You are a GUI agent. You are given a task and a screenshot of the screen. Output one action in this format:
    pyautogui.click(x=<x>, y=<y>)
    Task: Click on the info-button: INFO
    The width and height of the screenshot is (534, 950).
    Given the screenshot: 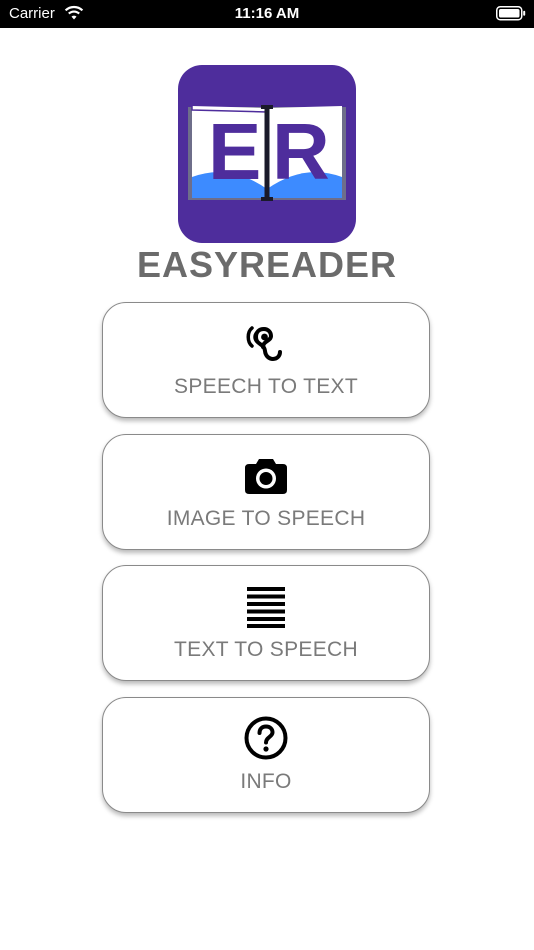 What is the action you would take?
    pyautogui.click(x=266, y=755)
    